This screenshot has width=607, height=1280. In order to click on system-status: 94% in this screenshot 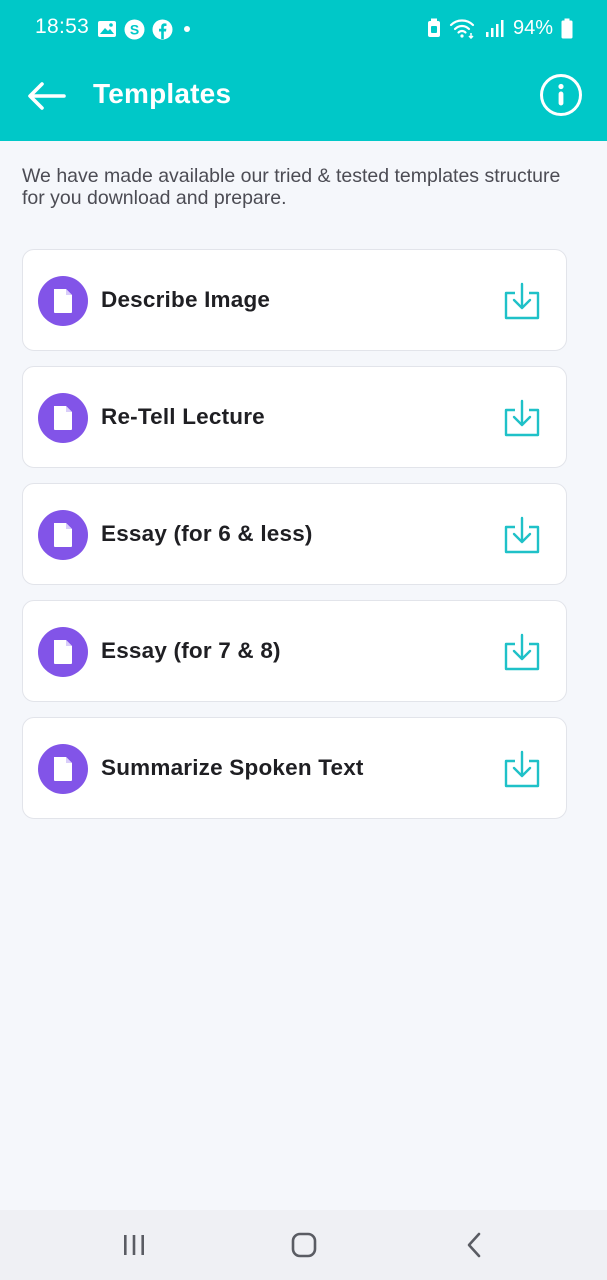, I will do `click(500, 28)`.